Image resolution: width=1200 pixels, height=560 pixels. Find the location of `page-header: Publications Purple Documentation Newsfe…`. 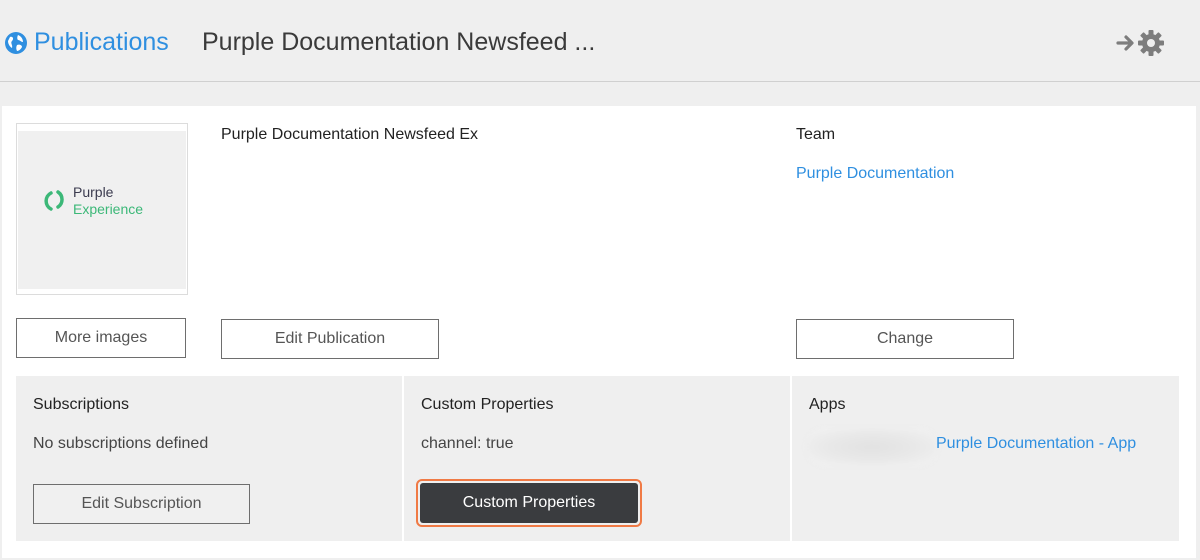

page-header: Publications Purple Documentation Newsfe… is located at coordinates (600, 41).